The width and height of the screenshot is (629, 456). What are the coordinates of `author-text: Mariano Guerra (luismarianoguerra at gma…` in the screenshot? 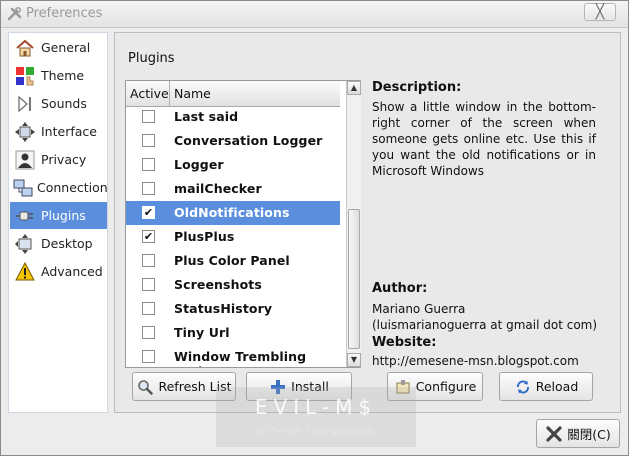 It's located at (492, 317).